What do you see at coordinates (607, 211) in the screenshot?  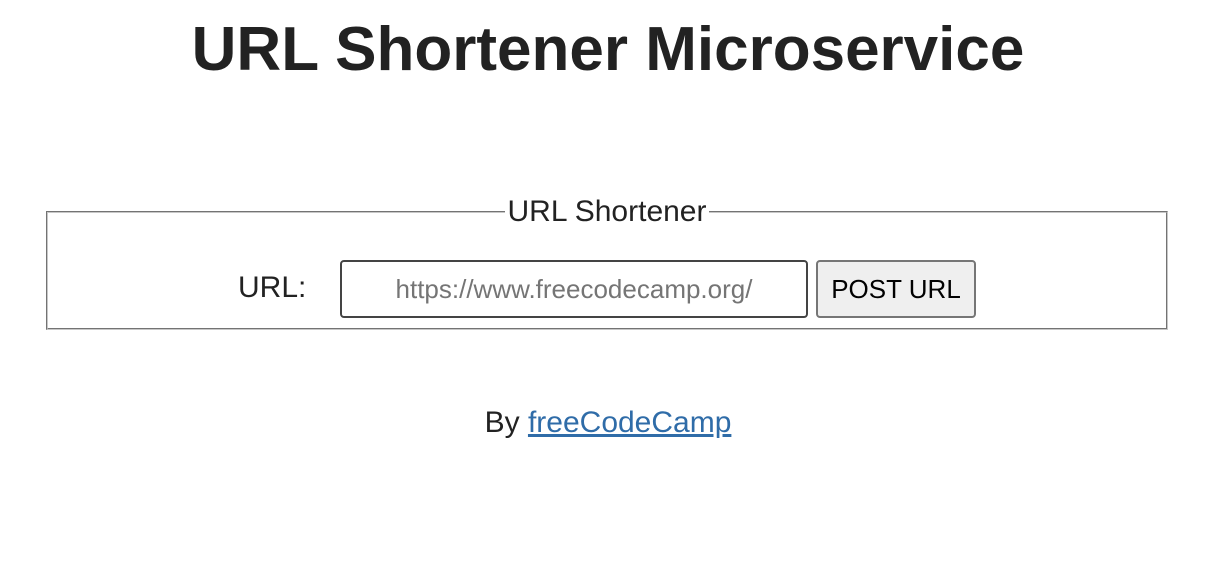 I see `fieldset-legend: URL Shortener` at bounding box center [607, 211].